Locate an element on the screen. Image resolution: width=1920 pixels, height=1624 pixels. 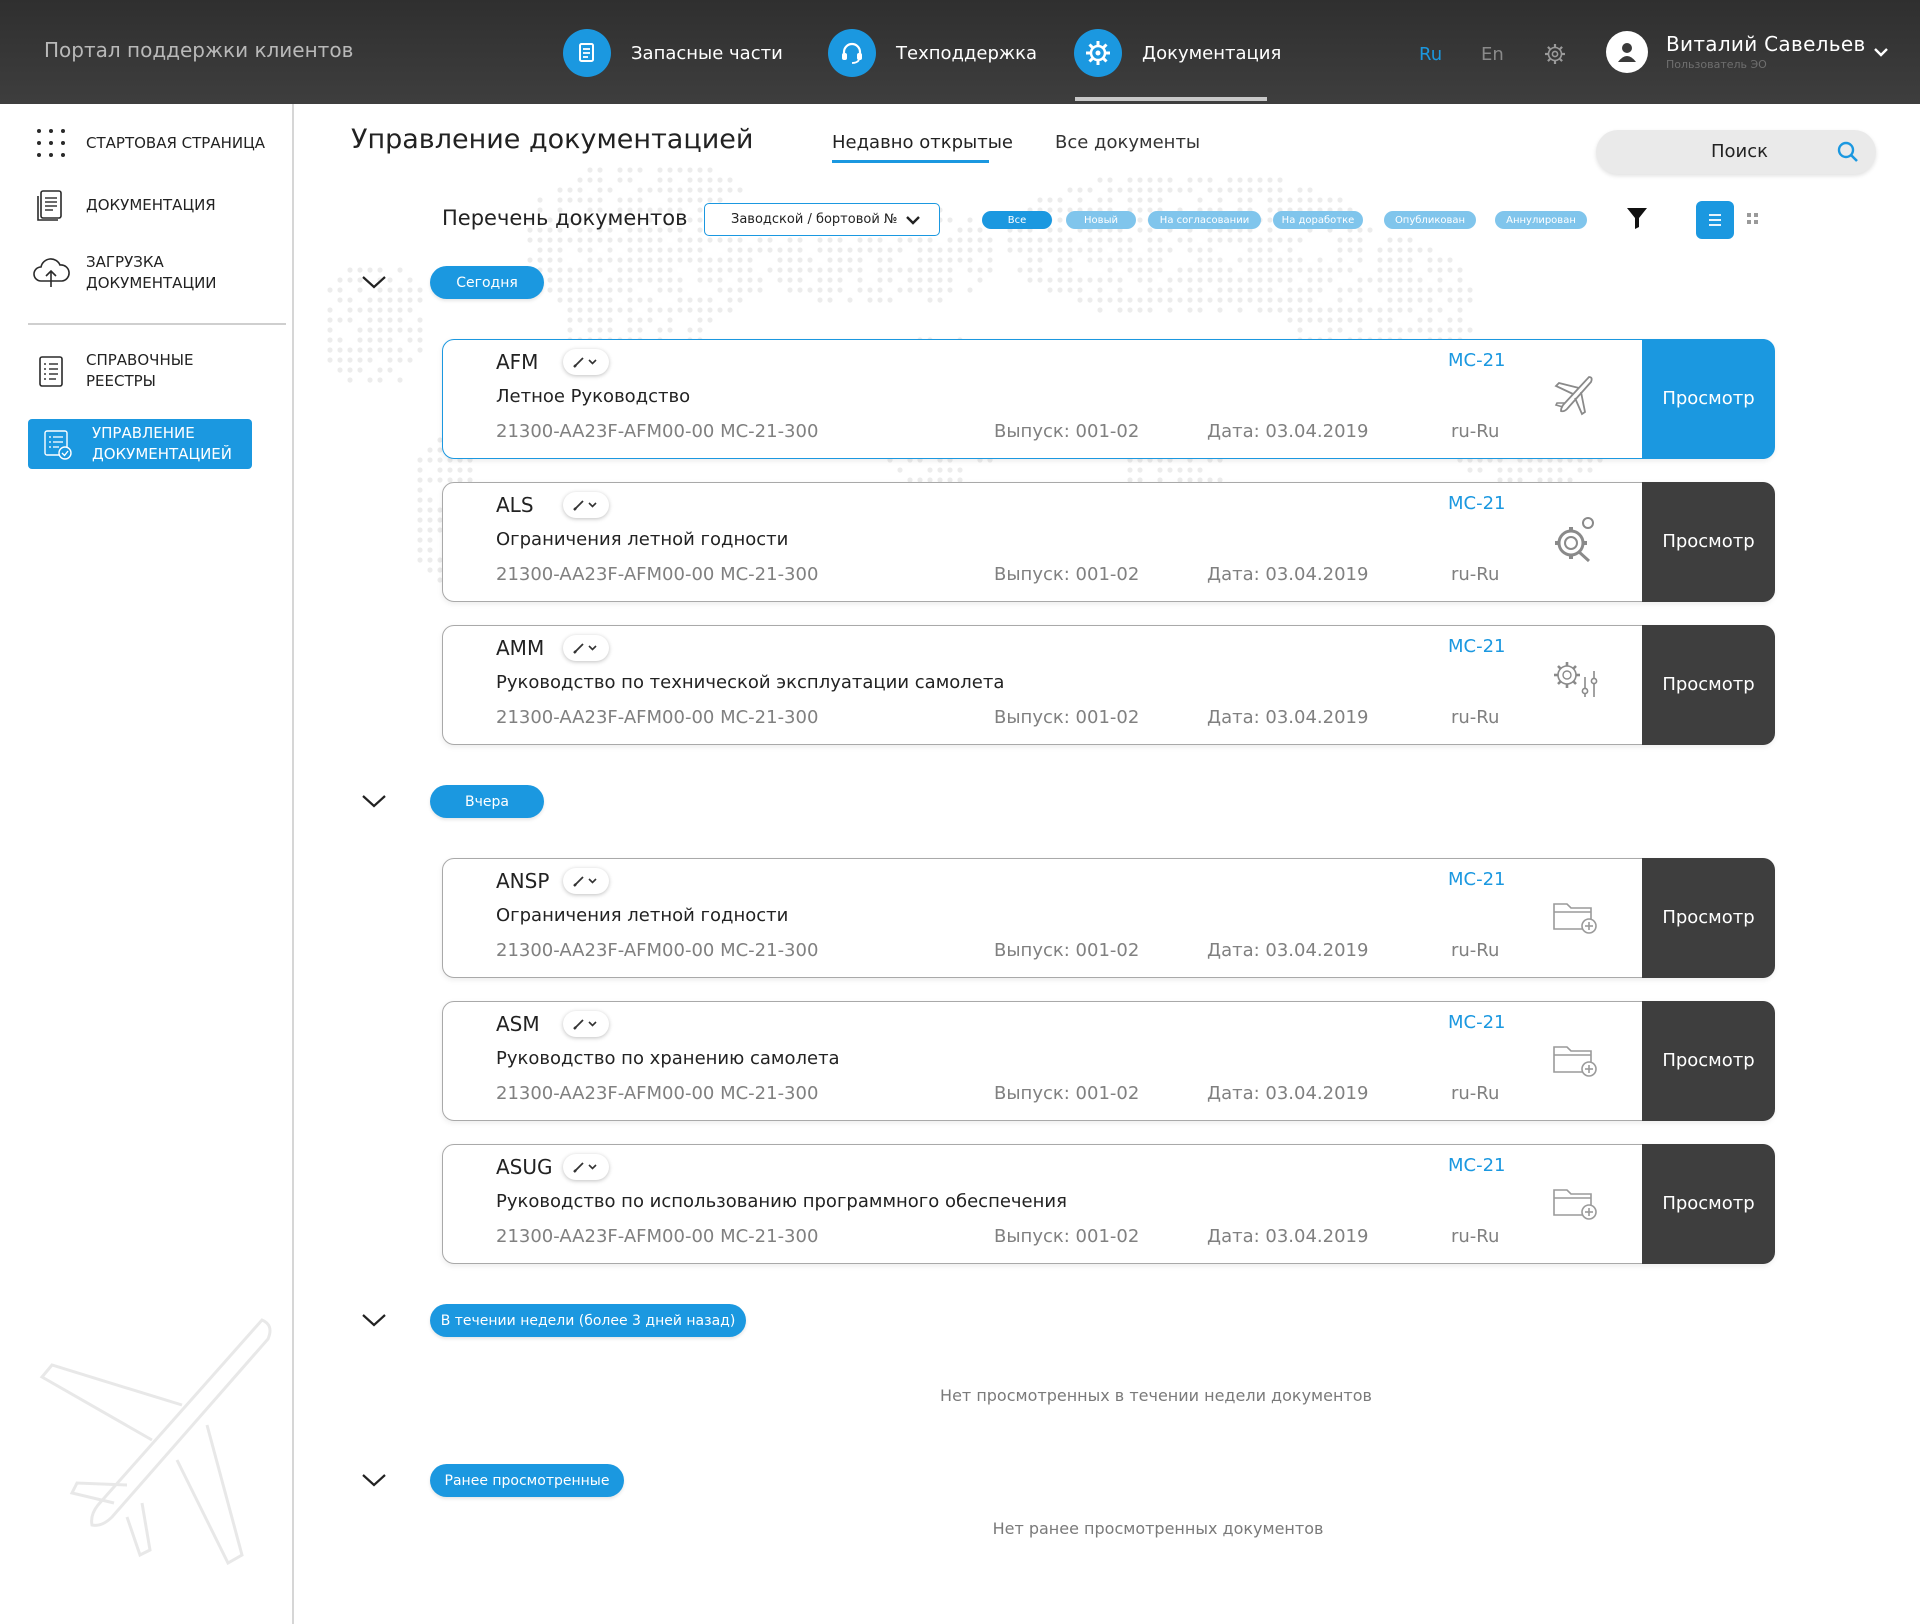
grid-view-button is located at coordinates (1753, 221).